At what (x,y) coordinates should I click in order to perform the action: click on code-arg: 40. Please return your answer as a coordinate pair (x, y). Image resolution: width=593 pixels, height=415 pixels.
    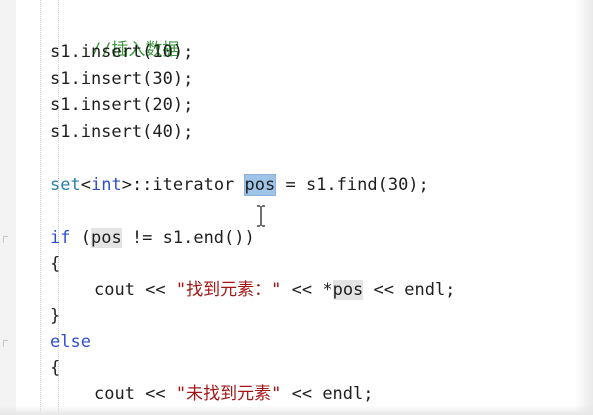
    Looking at the image, I should click on (162, 132).